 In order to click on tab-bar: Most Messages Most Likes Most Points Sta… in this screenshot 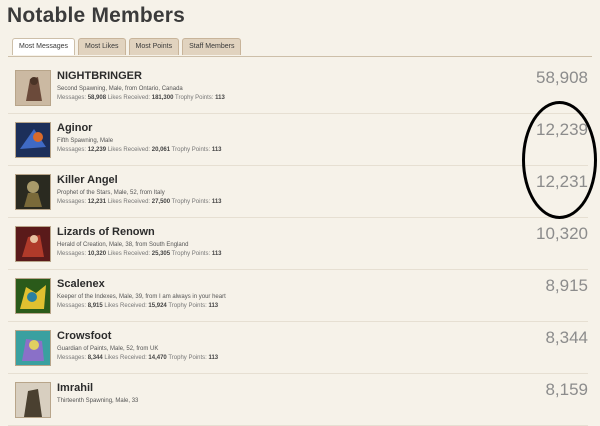, I will do `click(127, 46)`.